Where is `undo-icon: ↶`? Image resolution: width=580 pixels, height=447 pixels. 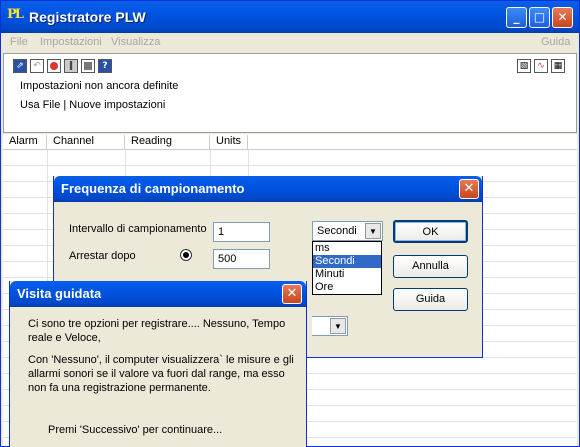
undo-icon: ↶ is located at coordinates (37, 66).